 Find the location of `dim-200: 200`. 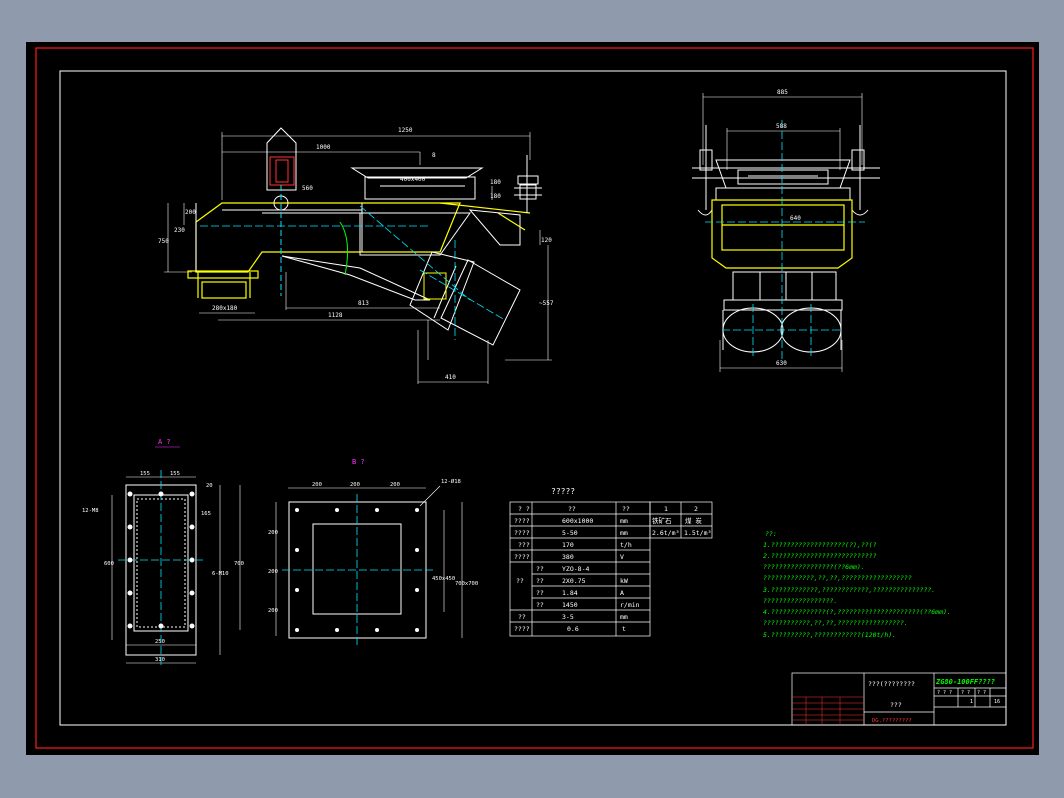

dim-200: 200 is located at coordinates (190, 212).